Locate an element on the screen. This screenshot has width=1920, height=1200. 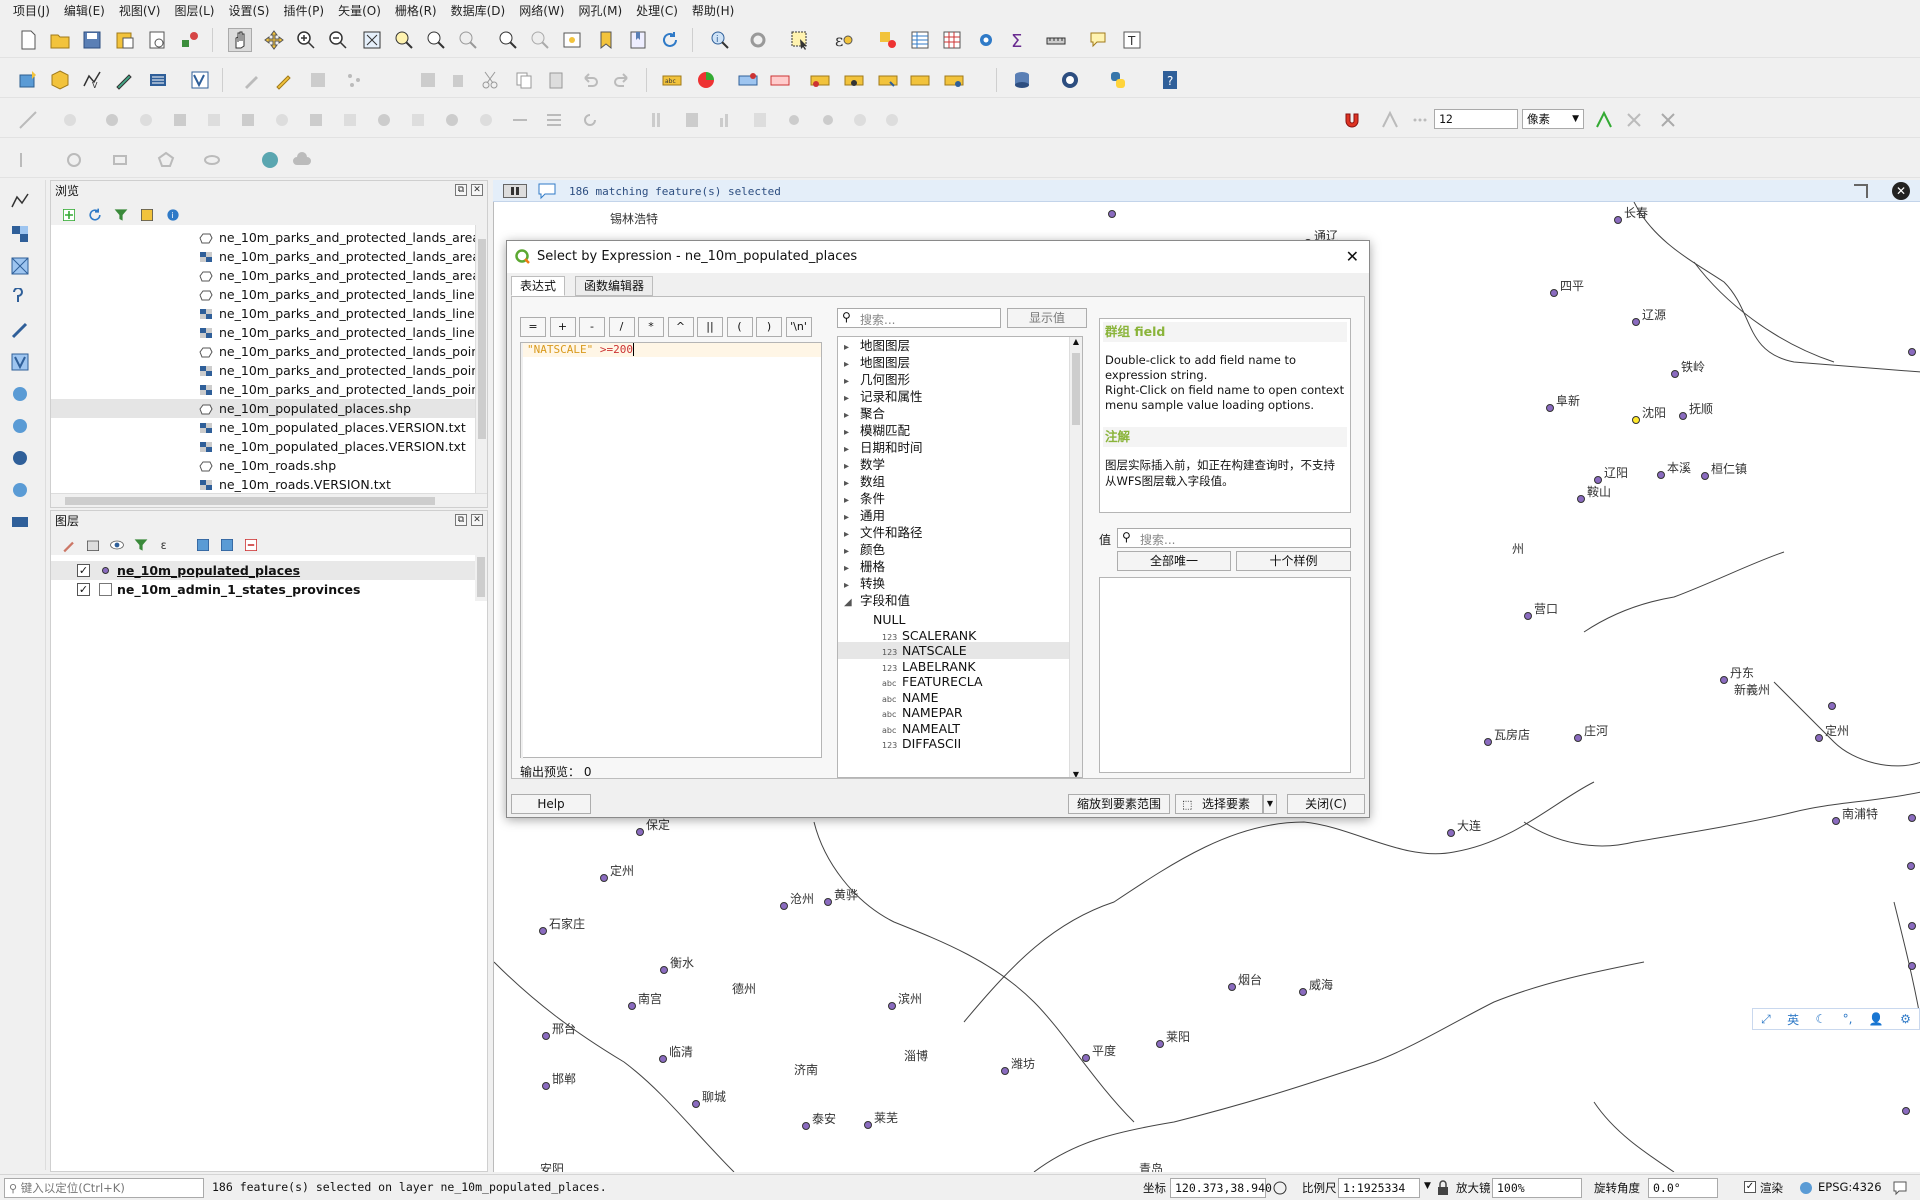
function-group: ▸ 通用 is located at coordinates (864, 515).